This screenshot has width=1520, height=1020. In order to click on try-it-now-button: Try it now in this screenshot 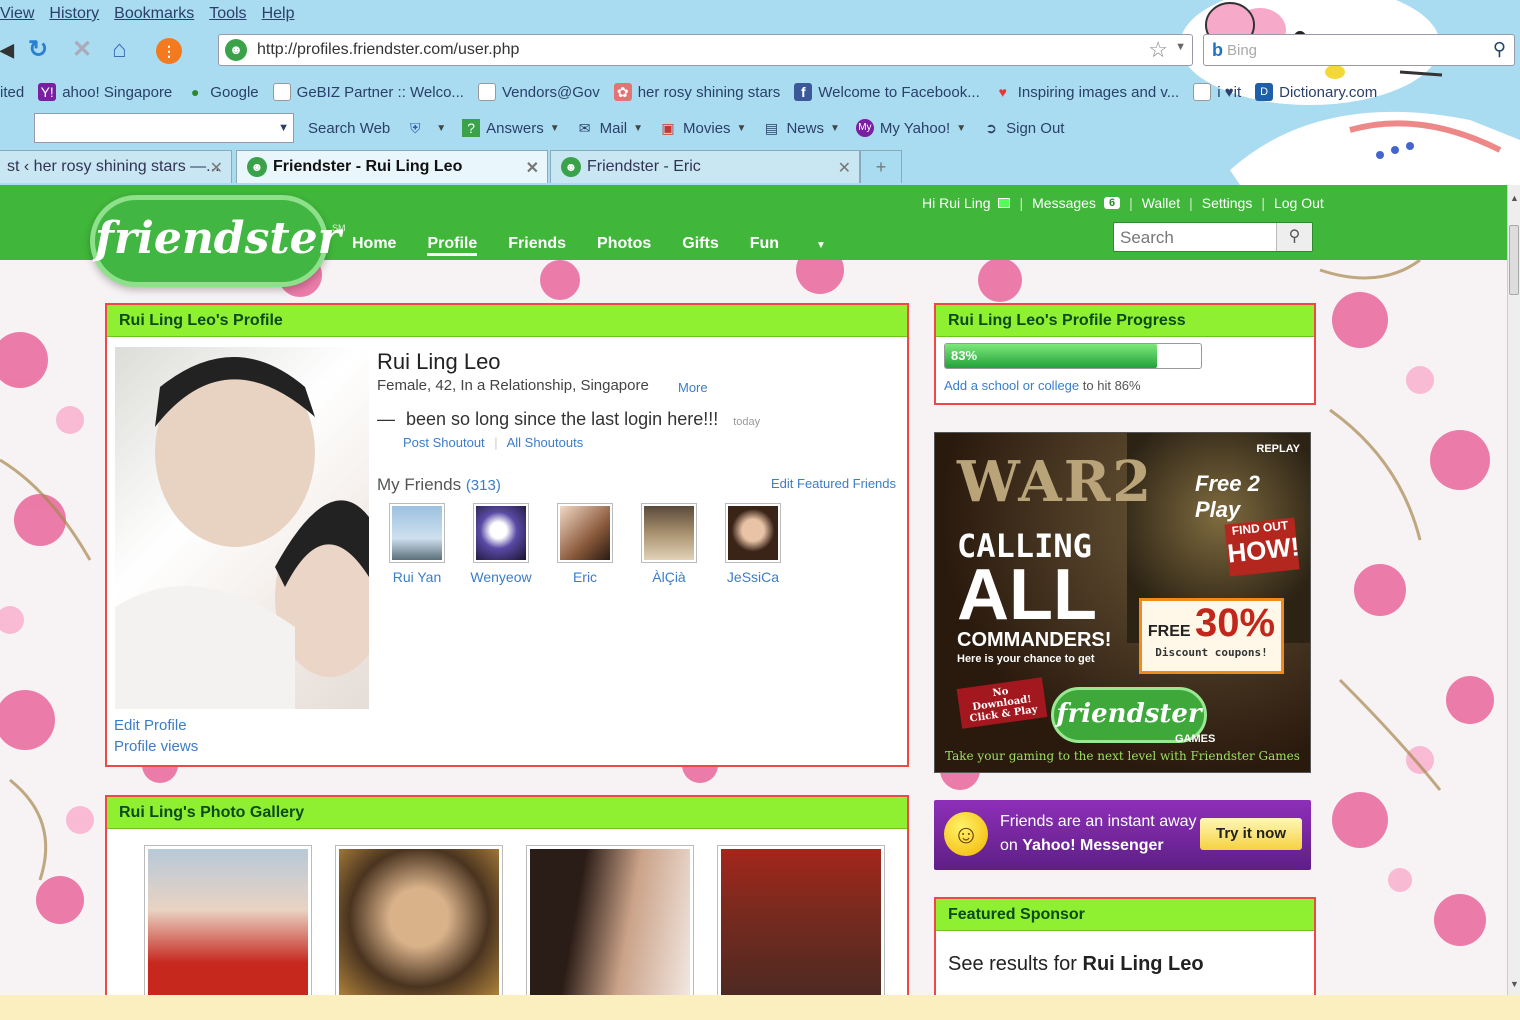, I will do `click(1251, 834)`.